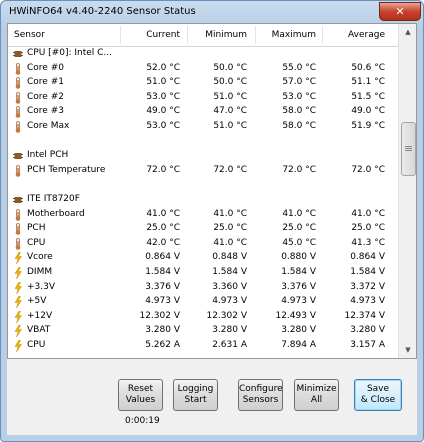 Image resolution: width=424 pixels, height=442 pixels. Describe the element at coordinates (29, 35) in the screenshot. I see `column-header-sensor: Sensor` at that location.